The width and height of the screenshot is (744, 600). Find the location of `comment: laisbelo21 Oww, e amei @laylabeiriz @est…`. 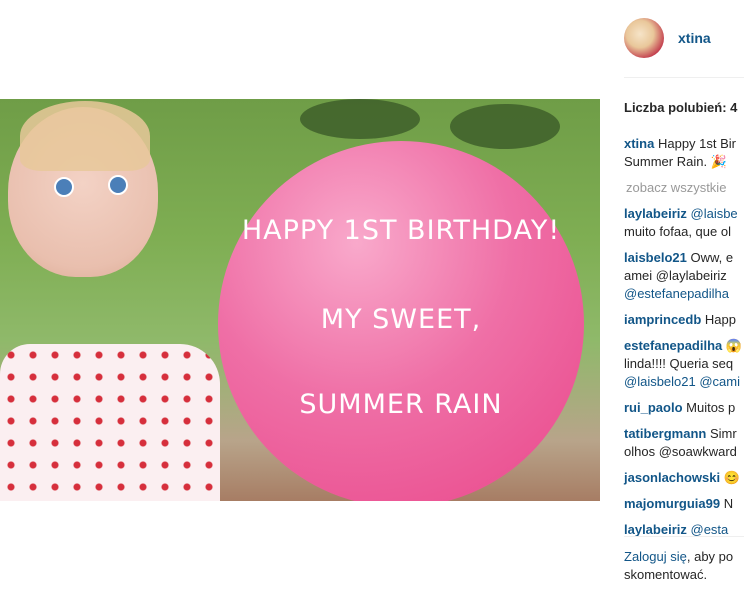

comment: laisbelo21 Oww, e amei @laylabeiriz @est… is located at coordinates (684, 276).